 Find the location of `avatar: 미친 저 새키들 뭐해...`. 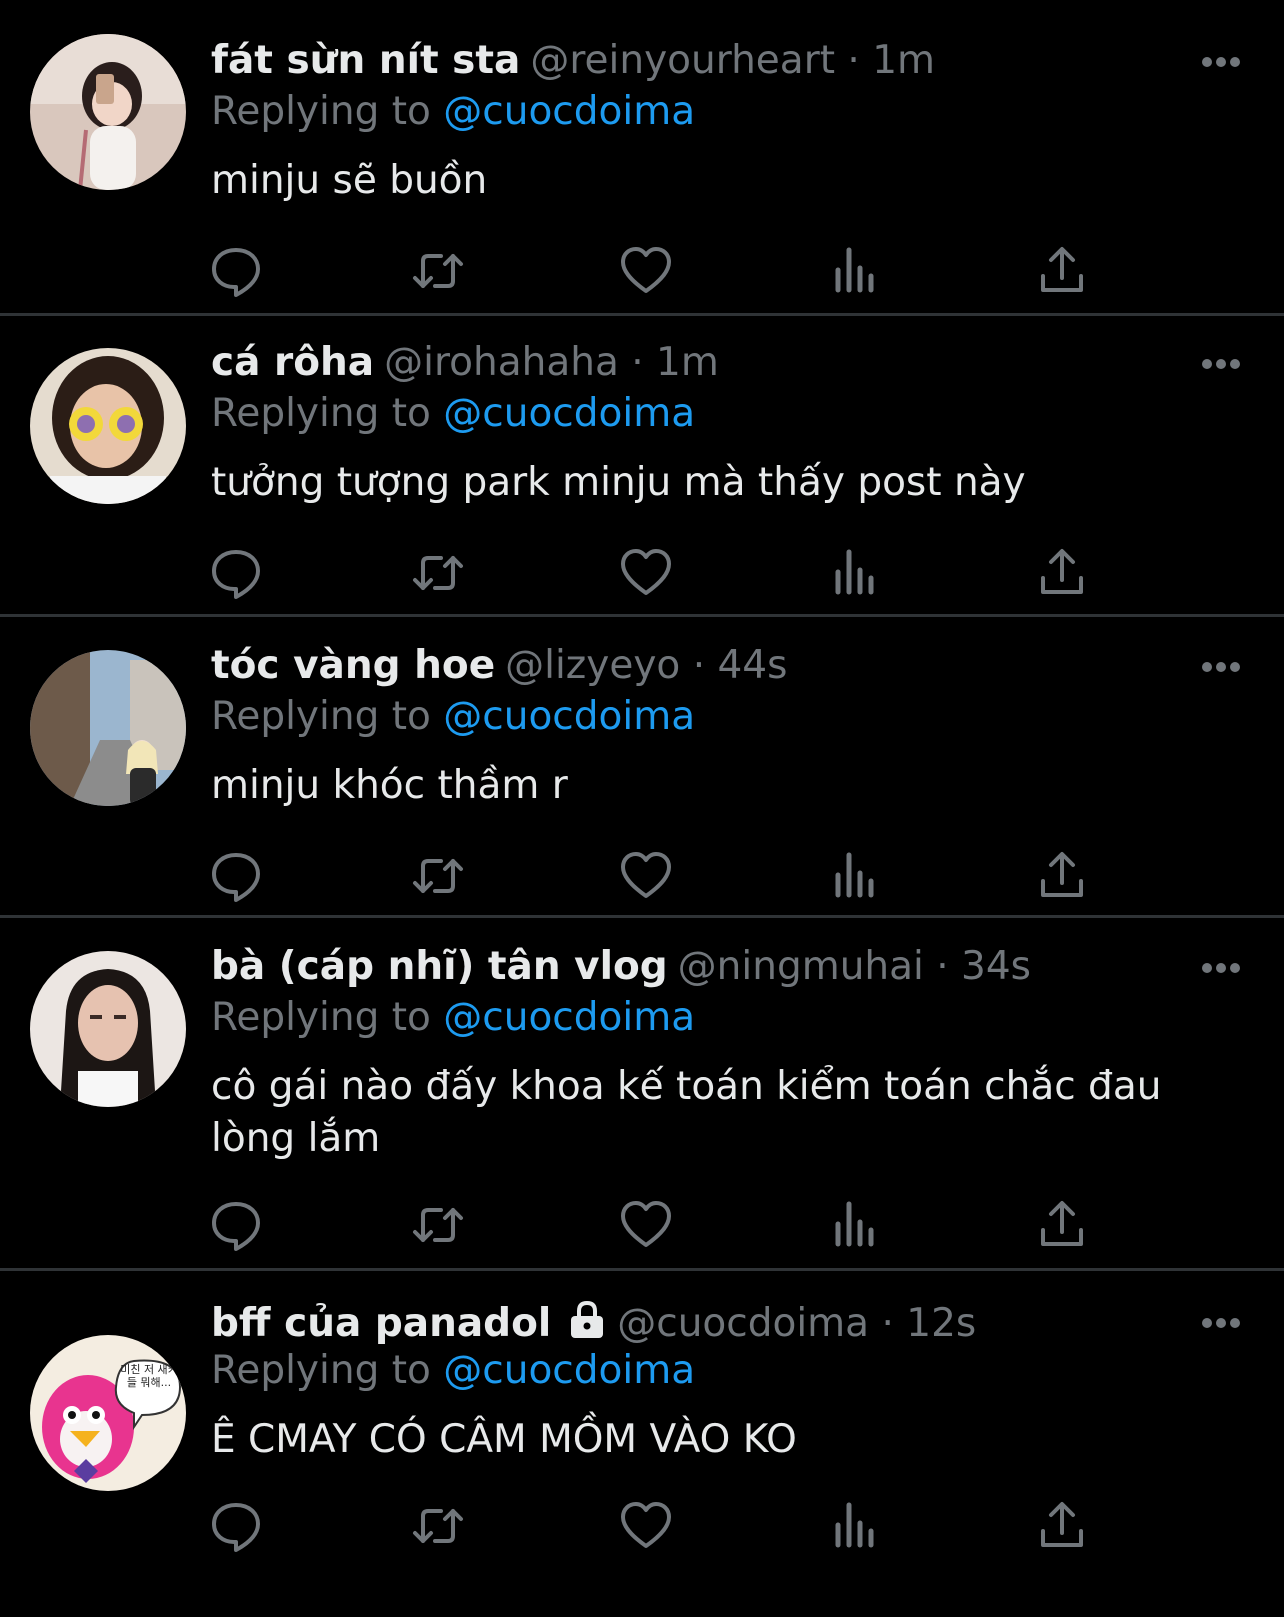

avatar: 미친 저 새키들 뭐해... is located at coordinates (108, 1413).